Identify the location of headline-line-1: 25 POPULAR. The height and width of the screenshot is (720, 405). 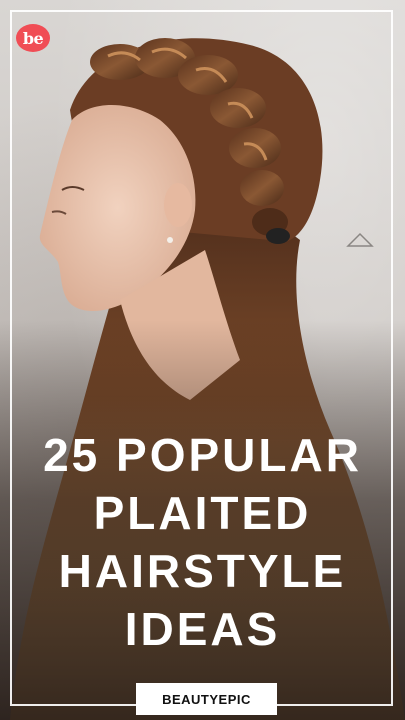
(202, 455).